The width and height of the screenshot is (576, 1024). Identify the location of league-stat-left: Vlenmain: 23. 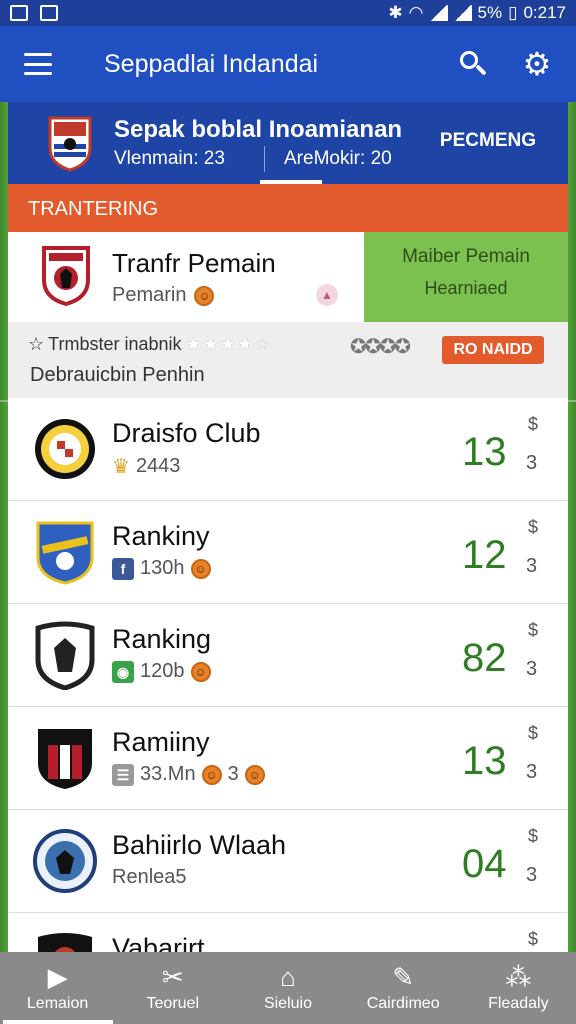
(169, 159).